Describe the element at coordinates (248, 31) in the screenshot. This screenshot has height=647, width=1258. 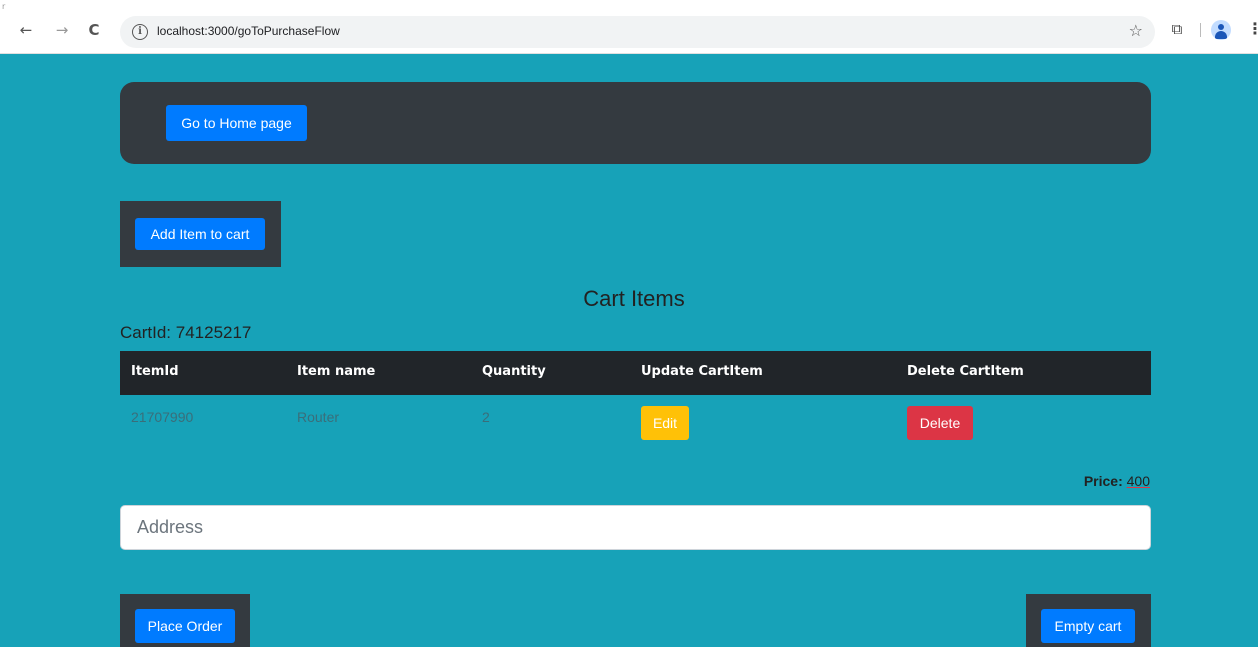
I see `url-text: localhost:3000/goToPurchaseFlow` at that location.